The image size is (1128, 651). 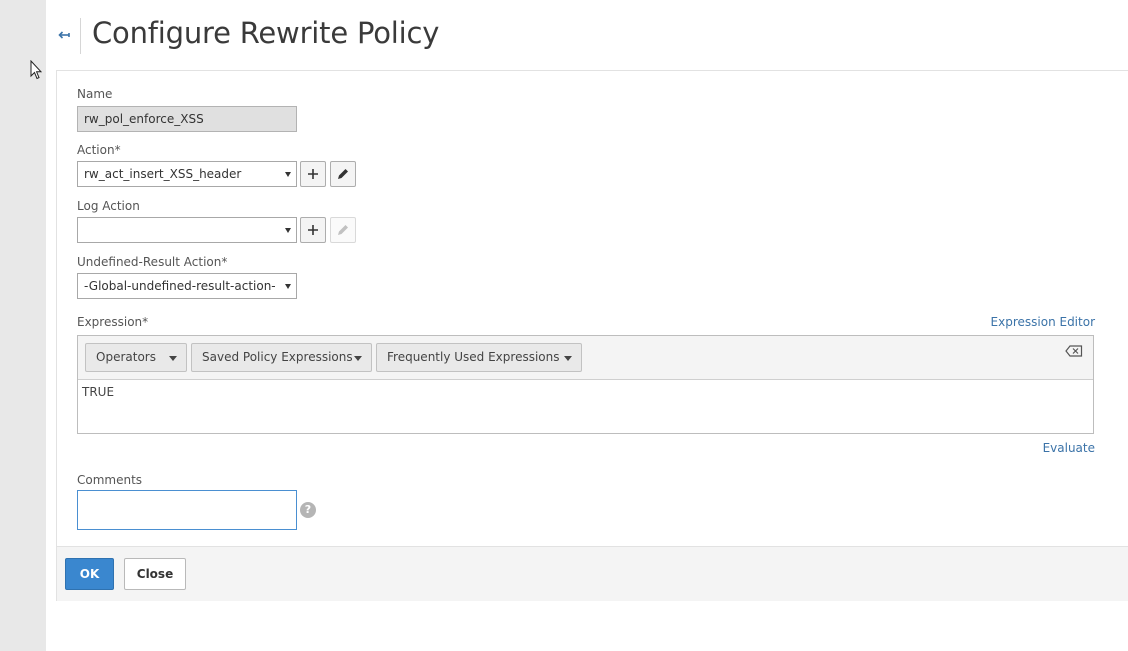 I want to click on expression-text-area: TRUE, so click(x=98, y=392).